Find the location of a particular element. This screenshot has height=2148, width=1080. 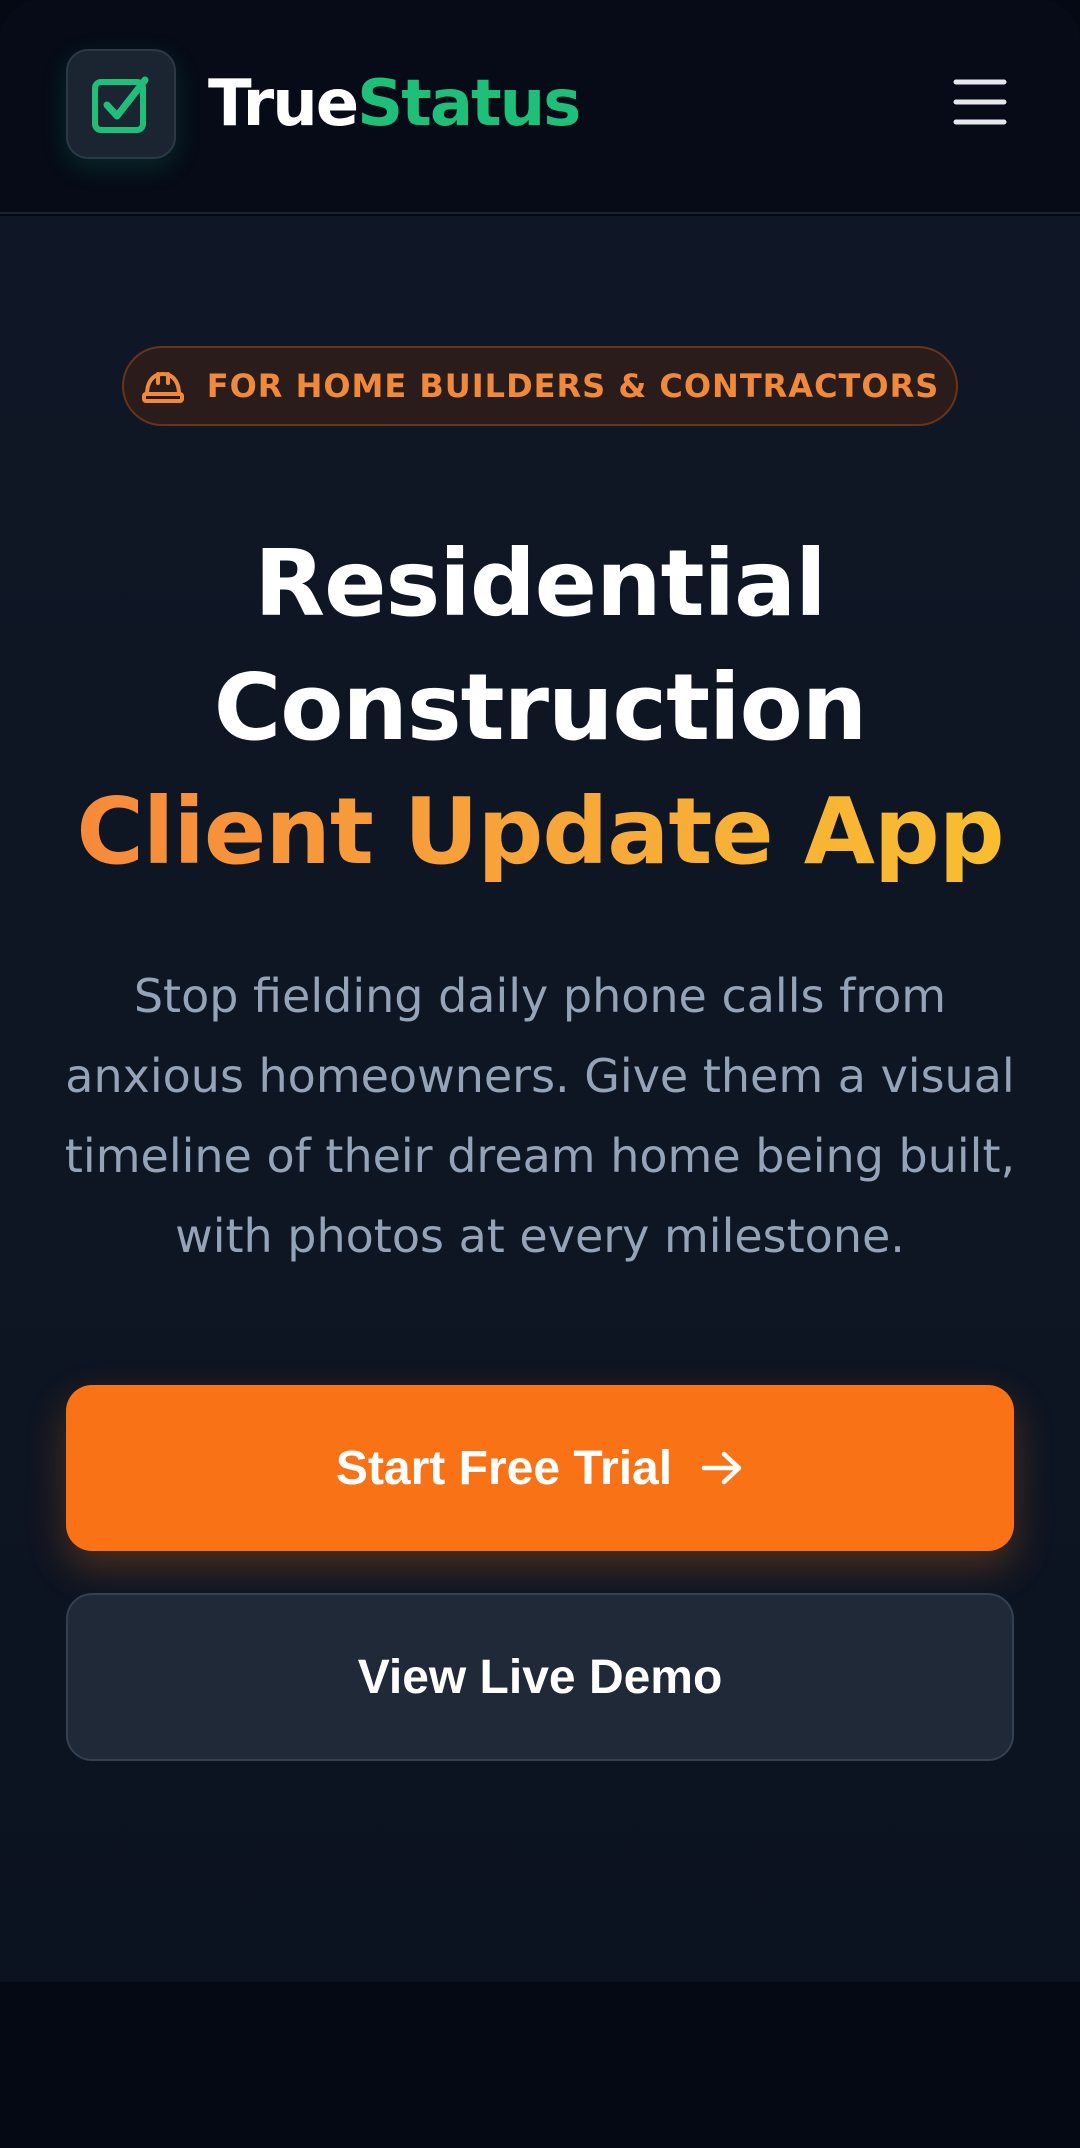

brand-name-part2: Status is located at coordinates (469, 104).